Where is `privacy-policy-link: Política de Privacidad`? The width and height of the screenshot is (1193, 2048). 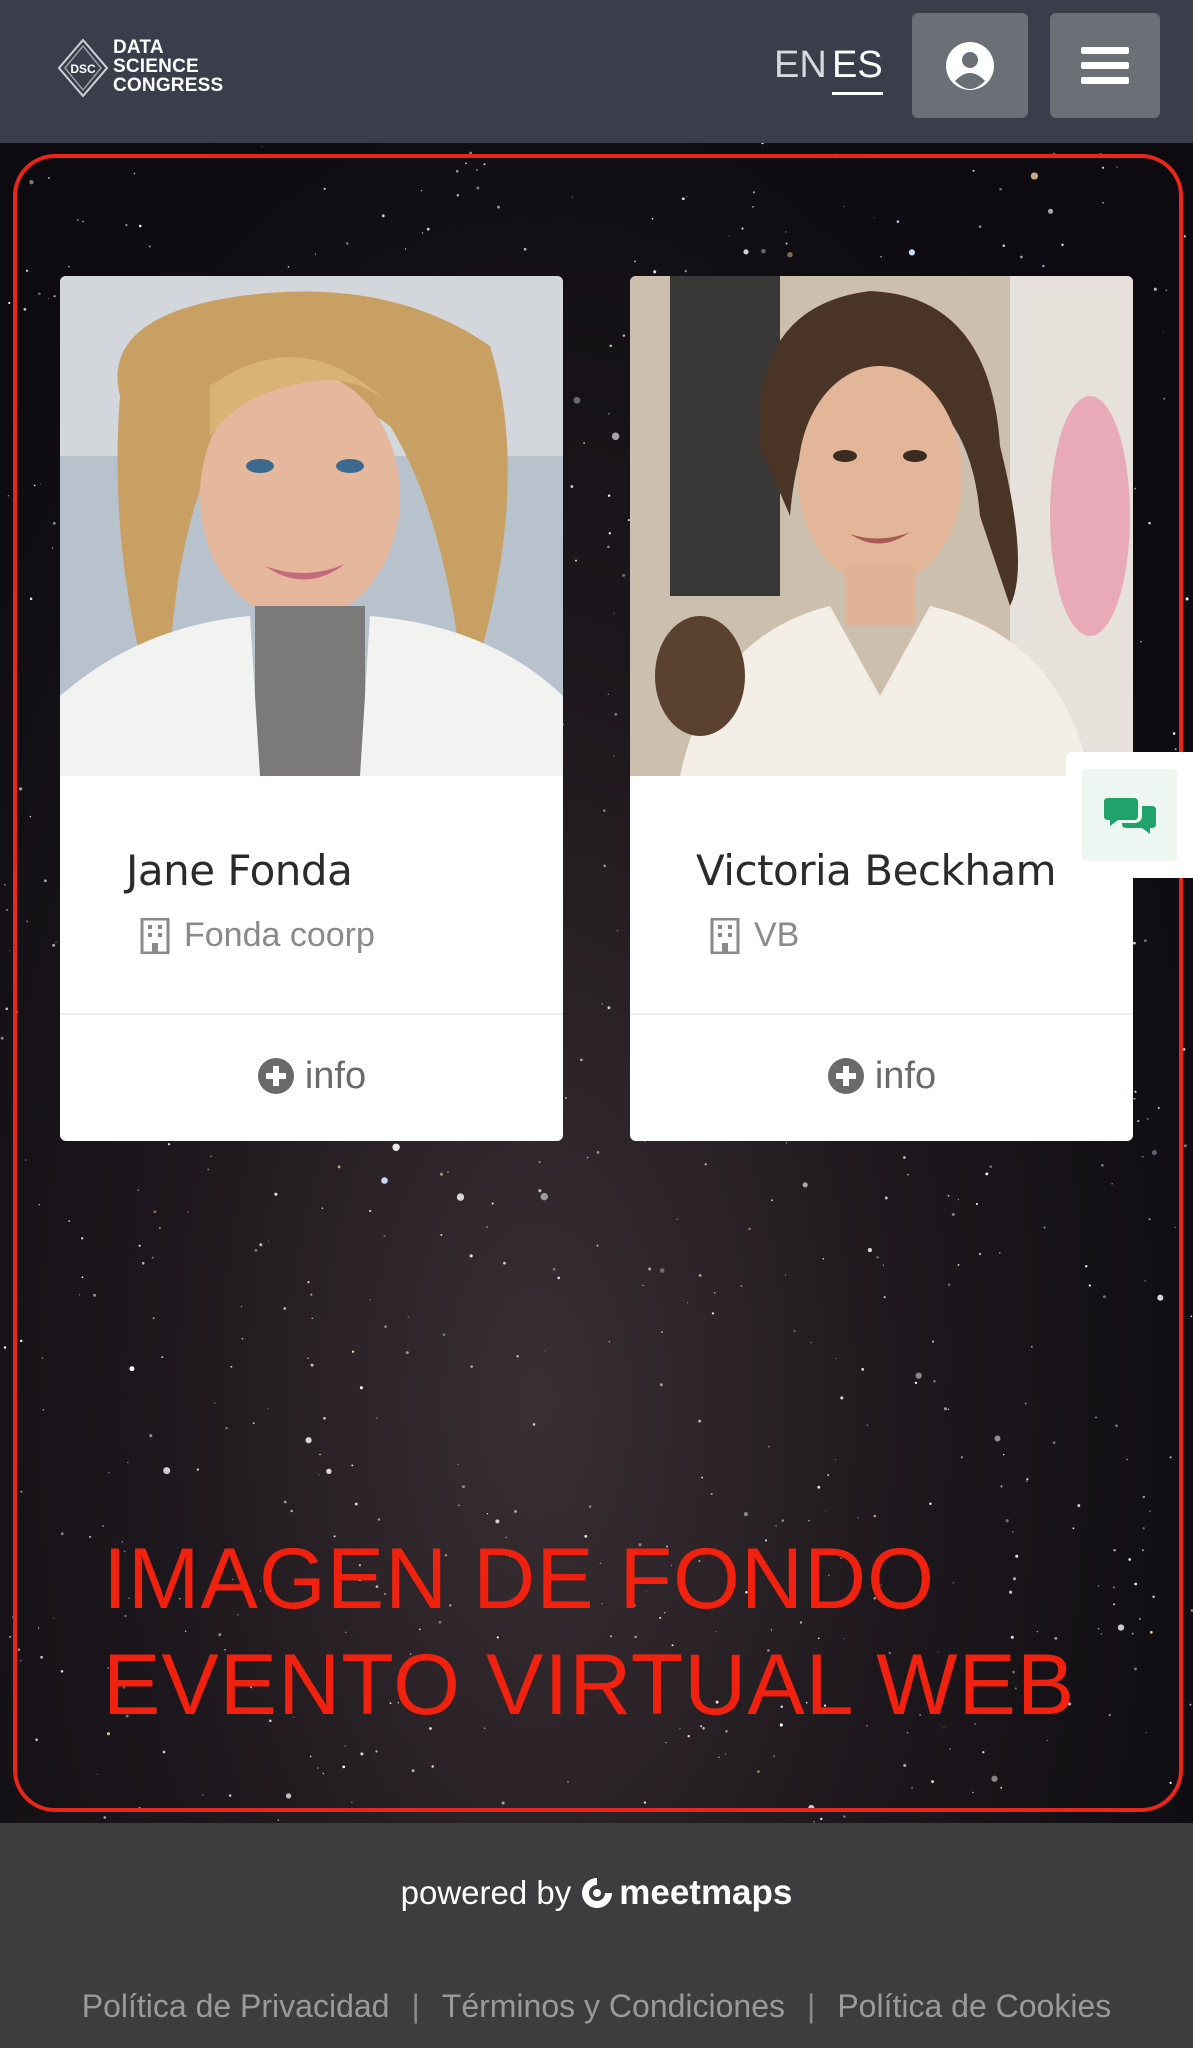 privacy-policy-link: Política de Privacidad is located at coordinates (236, 2006).